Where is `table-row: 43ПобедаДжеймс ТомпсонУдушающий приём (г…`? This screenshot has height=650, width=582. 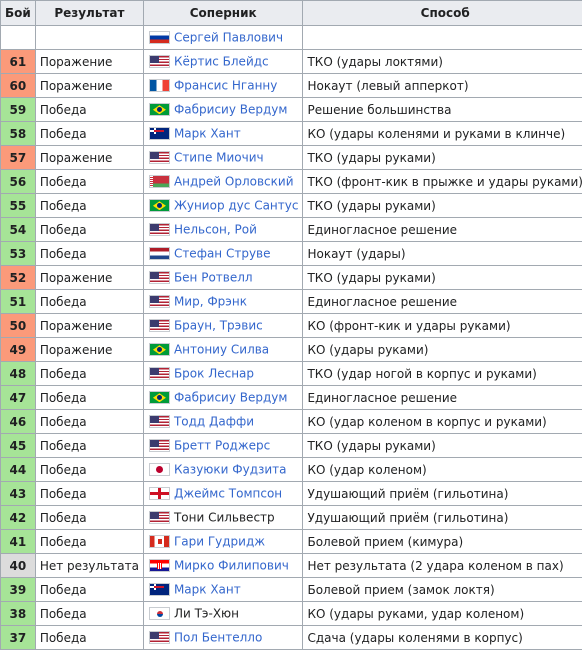
table-row: 43ПобедаДжеймс ТомпсонУдушающий приём (г… is located at coordinates (291, 494).